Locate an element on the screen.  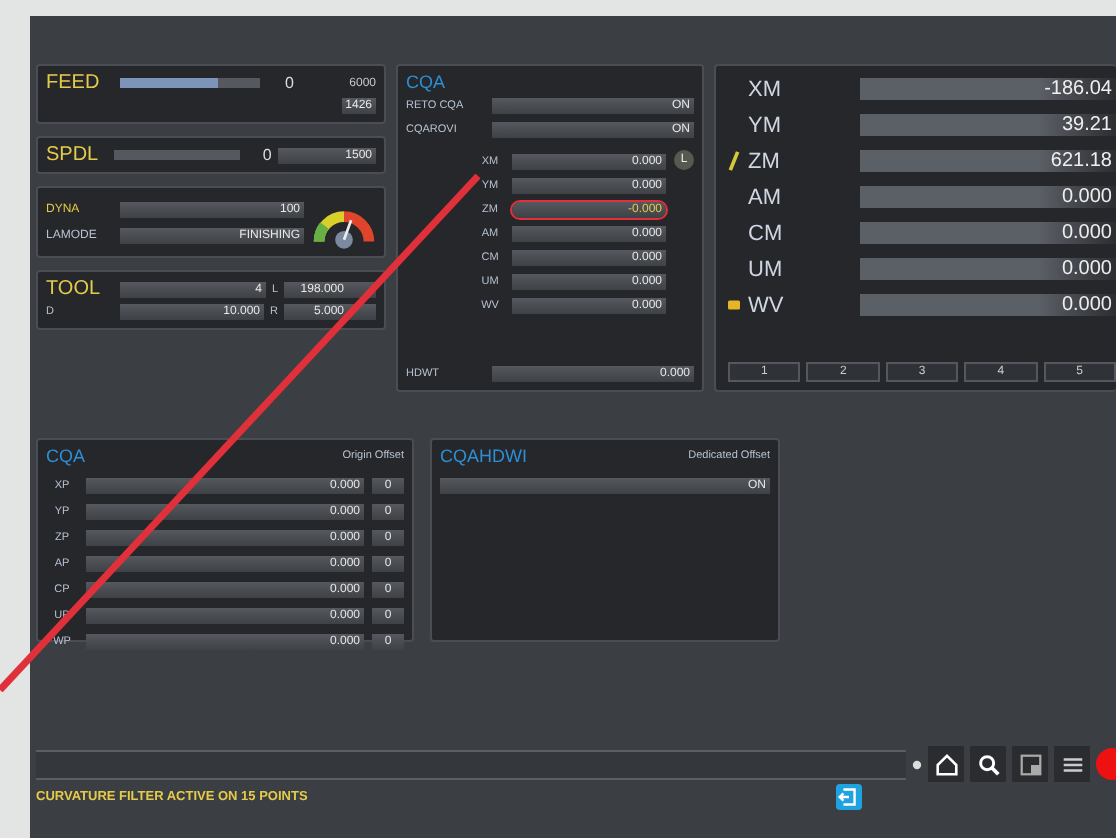
tool-label: TOOL is located at coordinates (74, 289).